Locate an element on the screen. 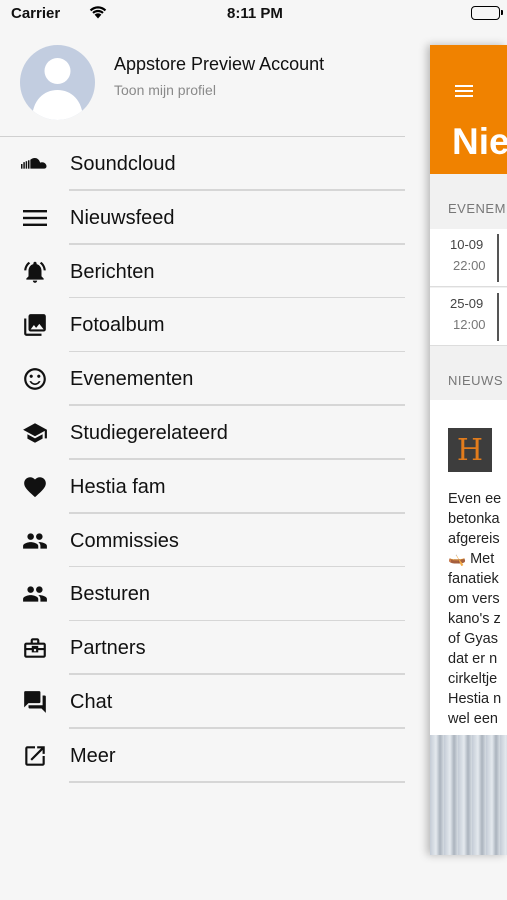 The width and height of the screenshot is (507, 900). battery-icon is located at coordinates (487, 13).